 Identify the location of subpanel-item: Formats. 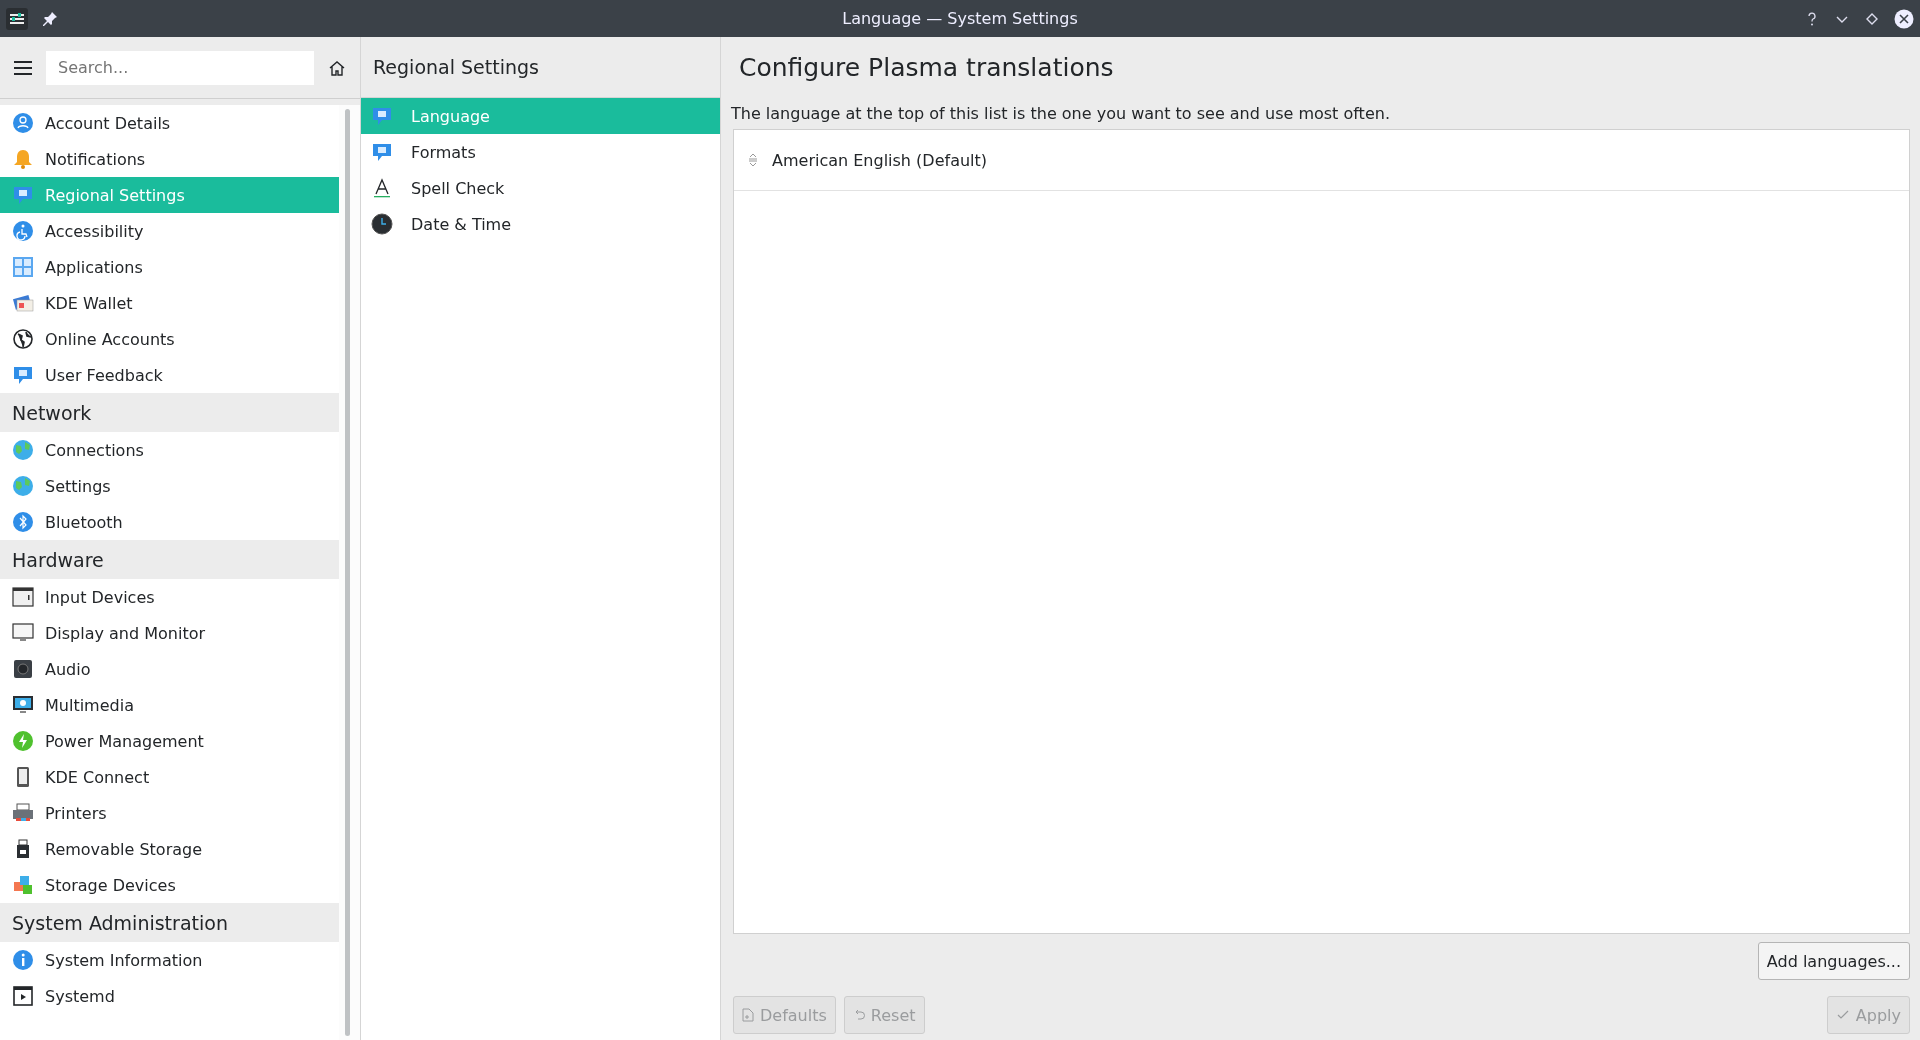
(540, 152).